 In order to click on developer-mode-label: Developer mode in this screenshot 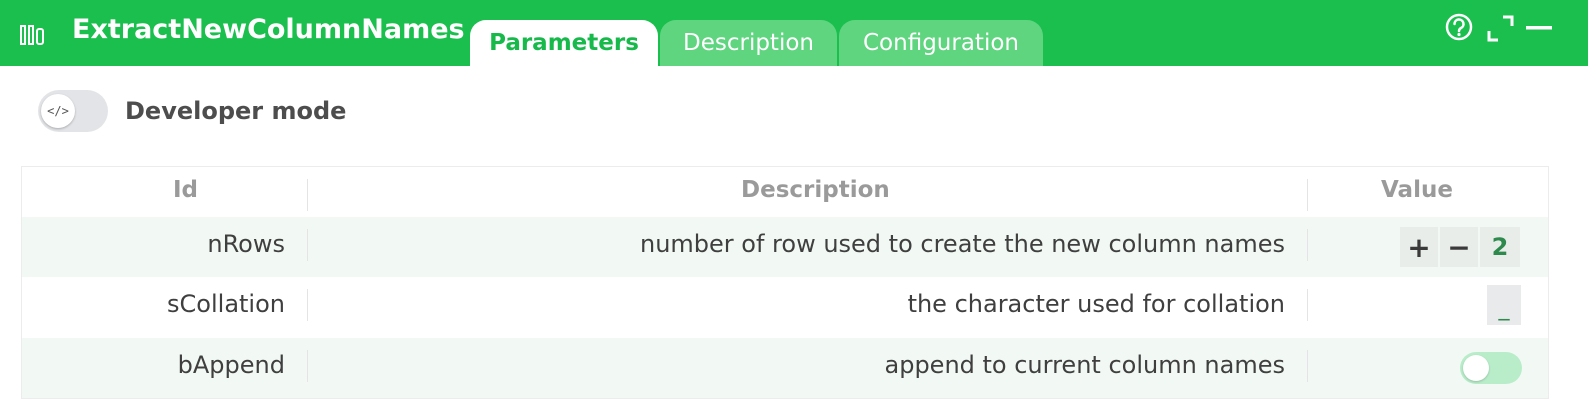, I will do `click(236, 111)`.